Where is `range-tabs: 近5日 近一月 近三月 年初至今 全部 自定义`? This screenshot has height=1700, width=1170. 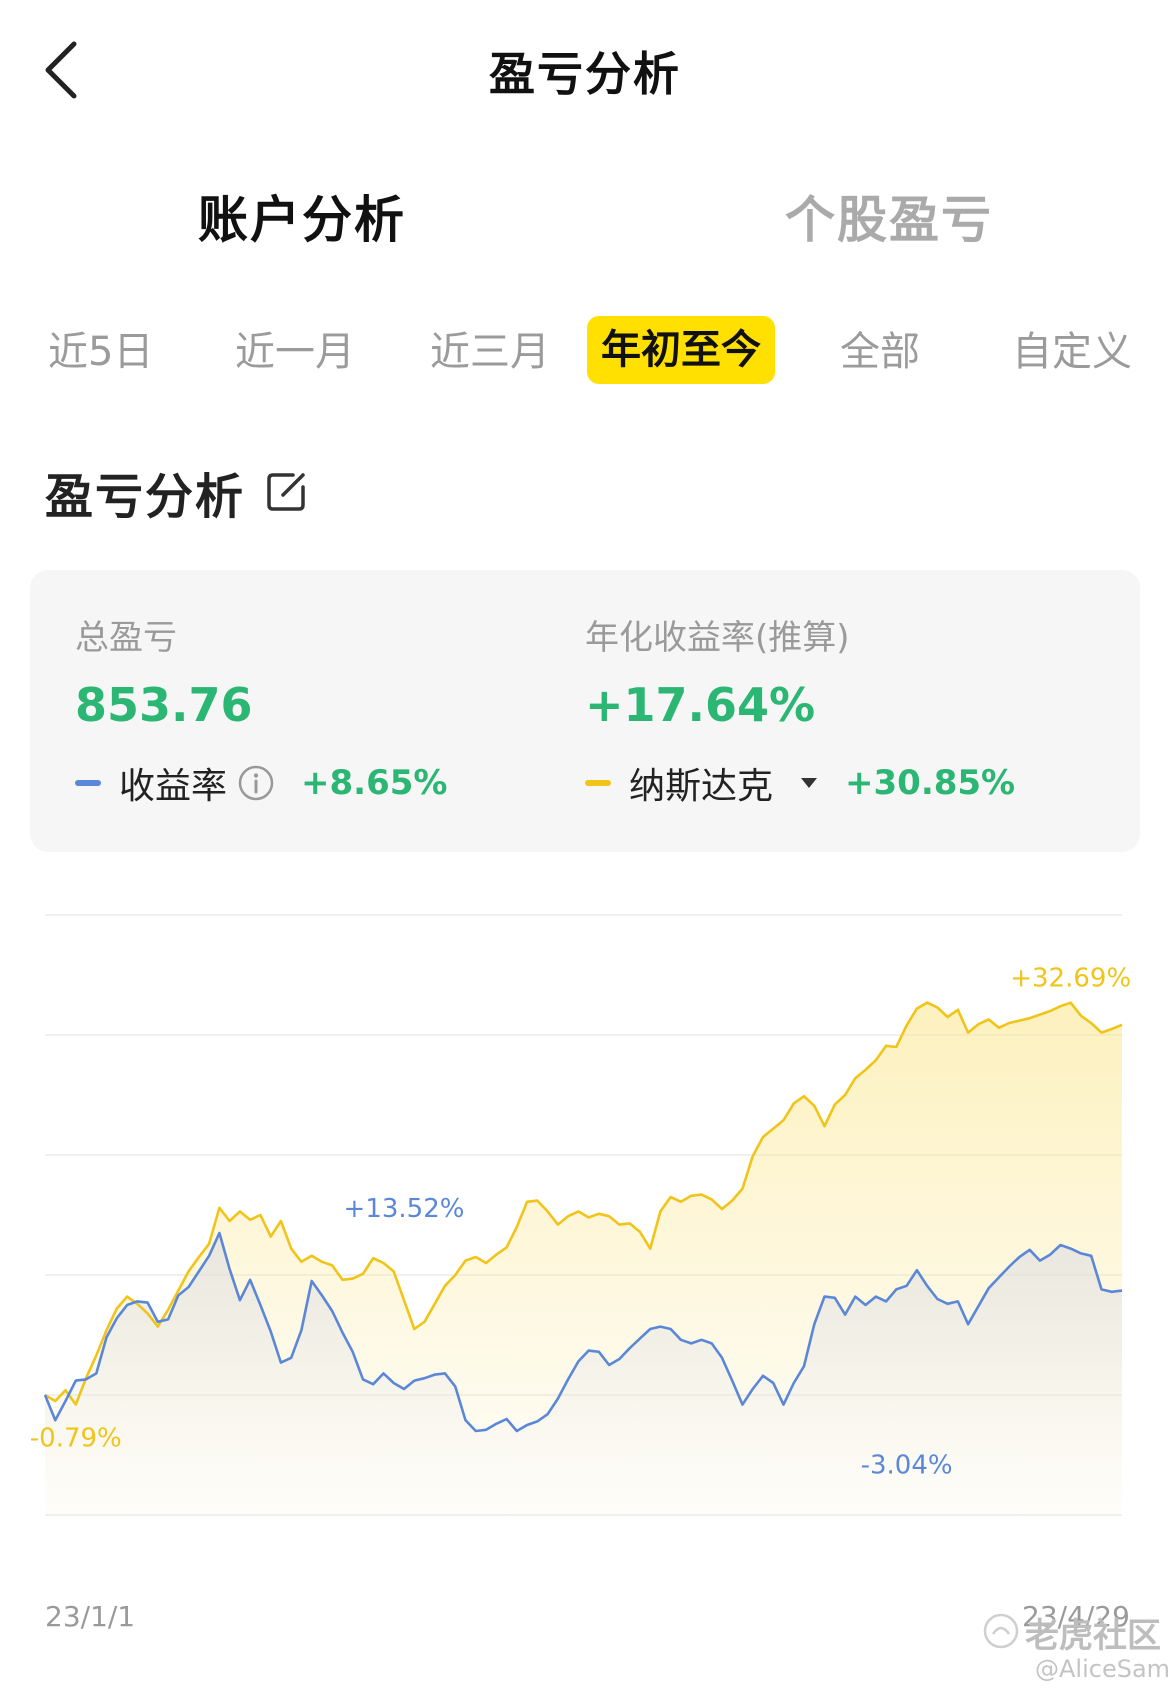 range-tabs: 近5日 近一月 近三月 年初至今 全部 自定义 is located at coordinates (585, 353).